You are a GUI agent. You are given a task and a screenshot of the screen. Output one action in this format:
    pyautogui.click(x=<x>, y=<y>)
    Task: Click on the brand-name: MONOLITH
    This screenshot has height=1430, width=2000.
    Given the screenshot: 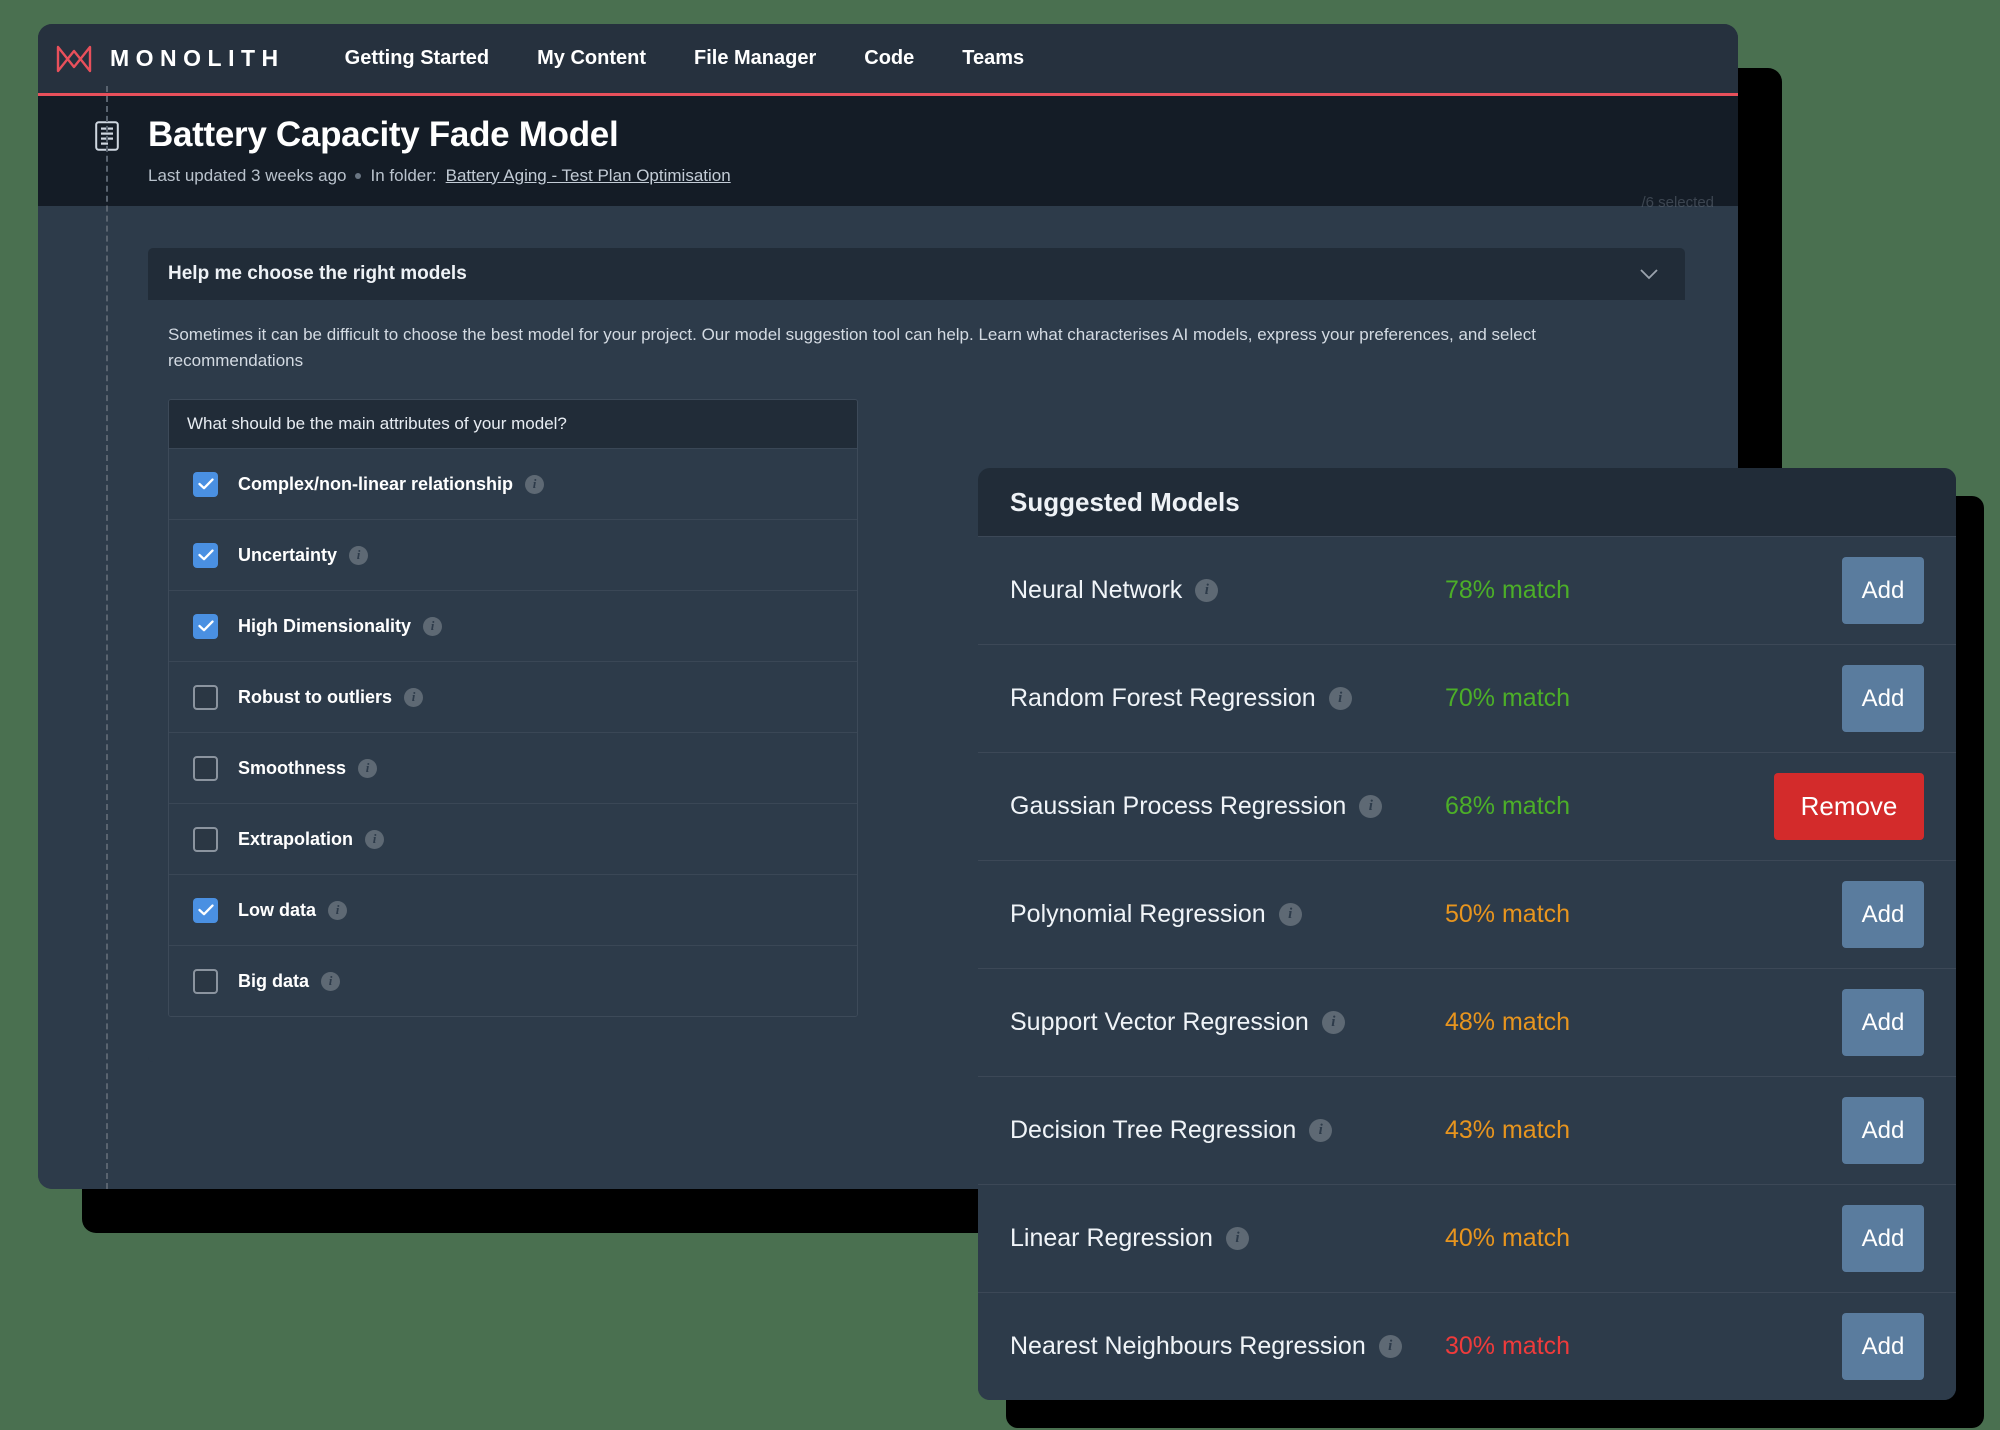 What is the action you would take?
    pyautogui.click(x=197, y=58)
    